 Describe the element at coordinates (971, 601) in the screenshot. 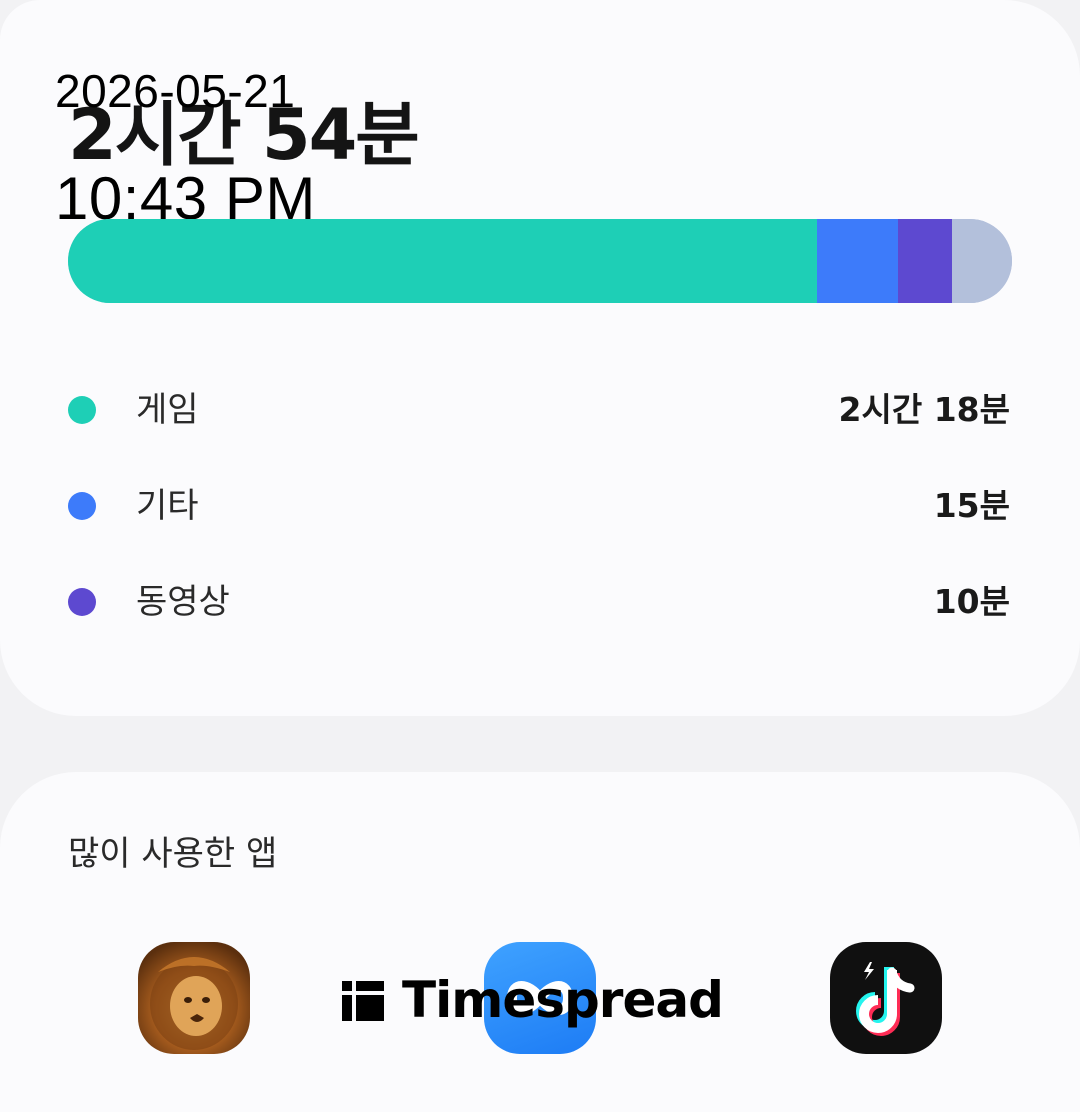

I see `legend-value: 10분` at that location.